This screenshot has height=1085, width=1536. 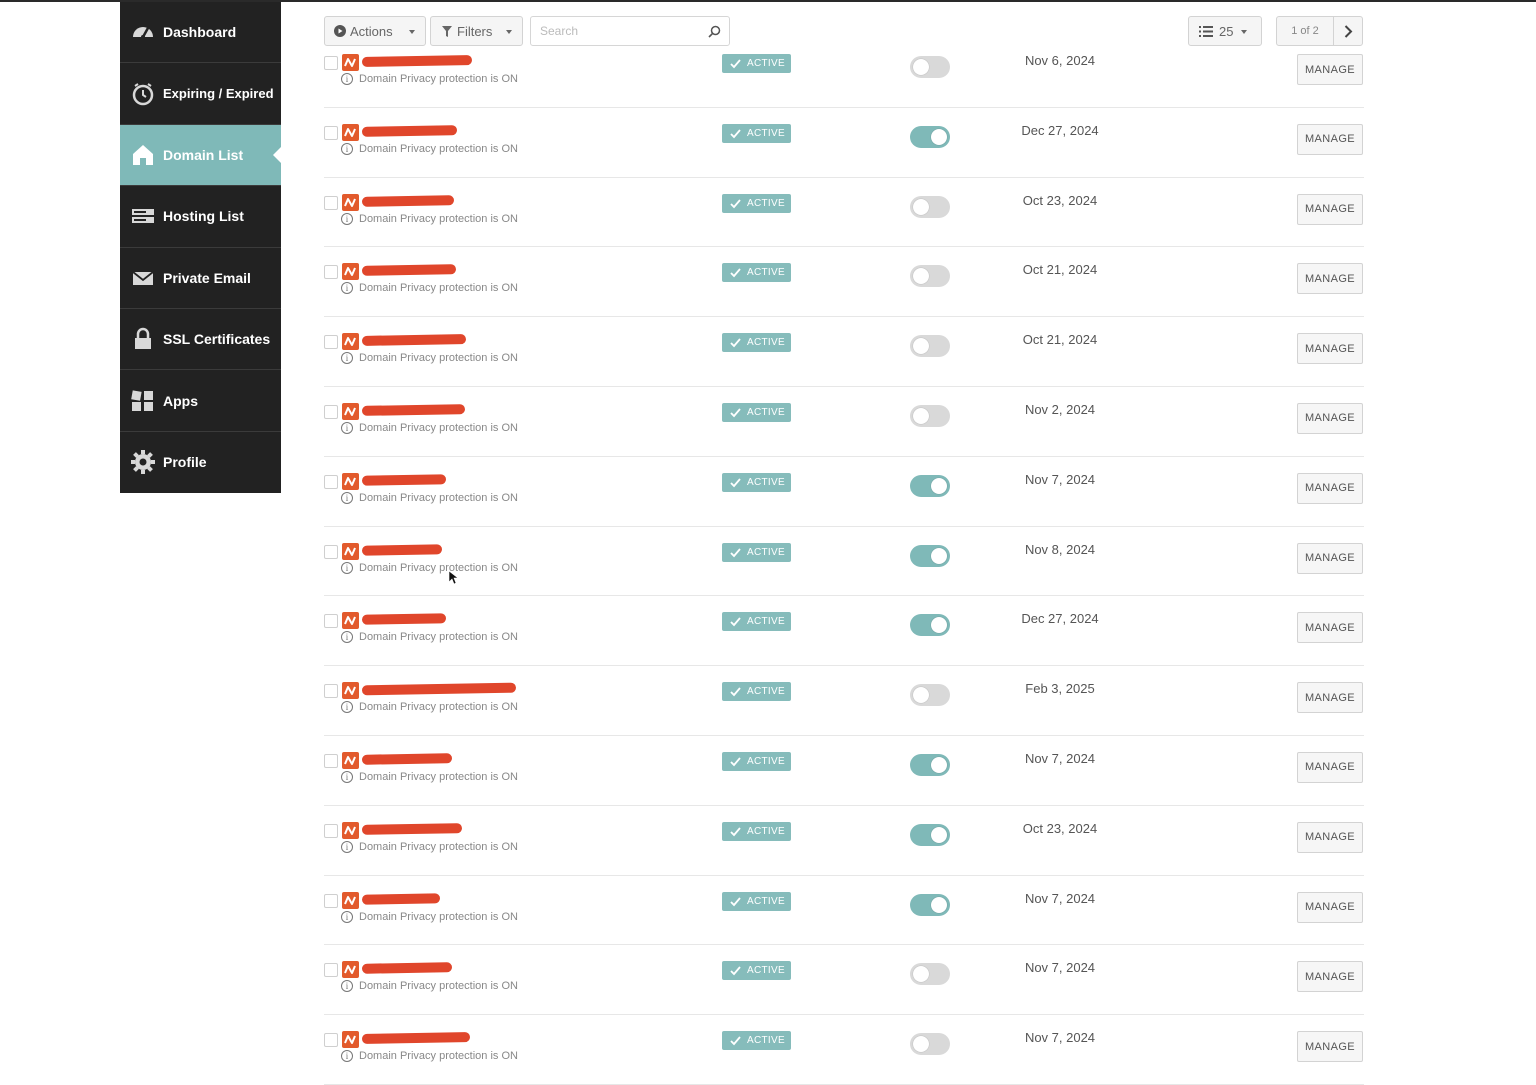 What do you see at coordinates (200, 401) in the screenshot?
I see `sidebar-item-apps: Apps` at bounding box center [200, 401].